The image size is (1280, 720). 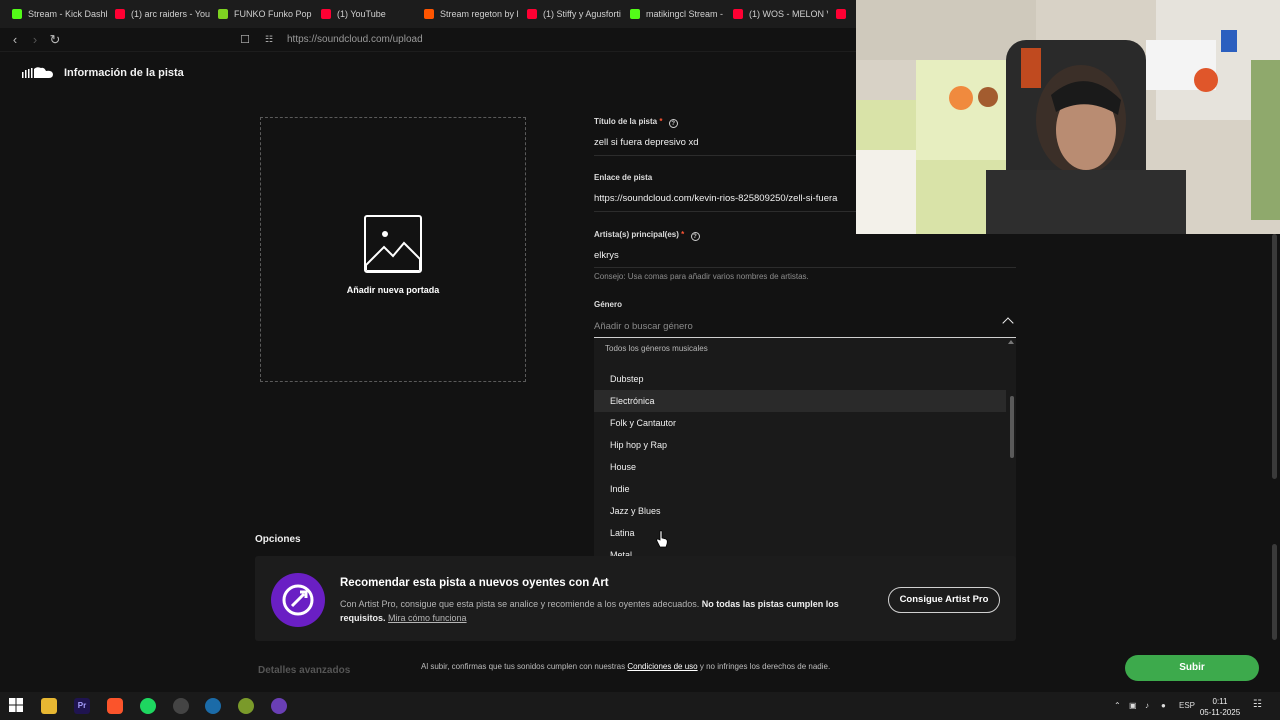 I want to click on tab-title: (1) Stiffy y Agusforti, so click(x=582, y=14).